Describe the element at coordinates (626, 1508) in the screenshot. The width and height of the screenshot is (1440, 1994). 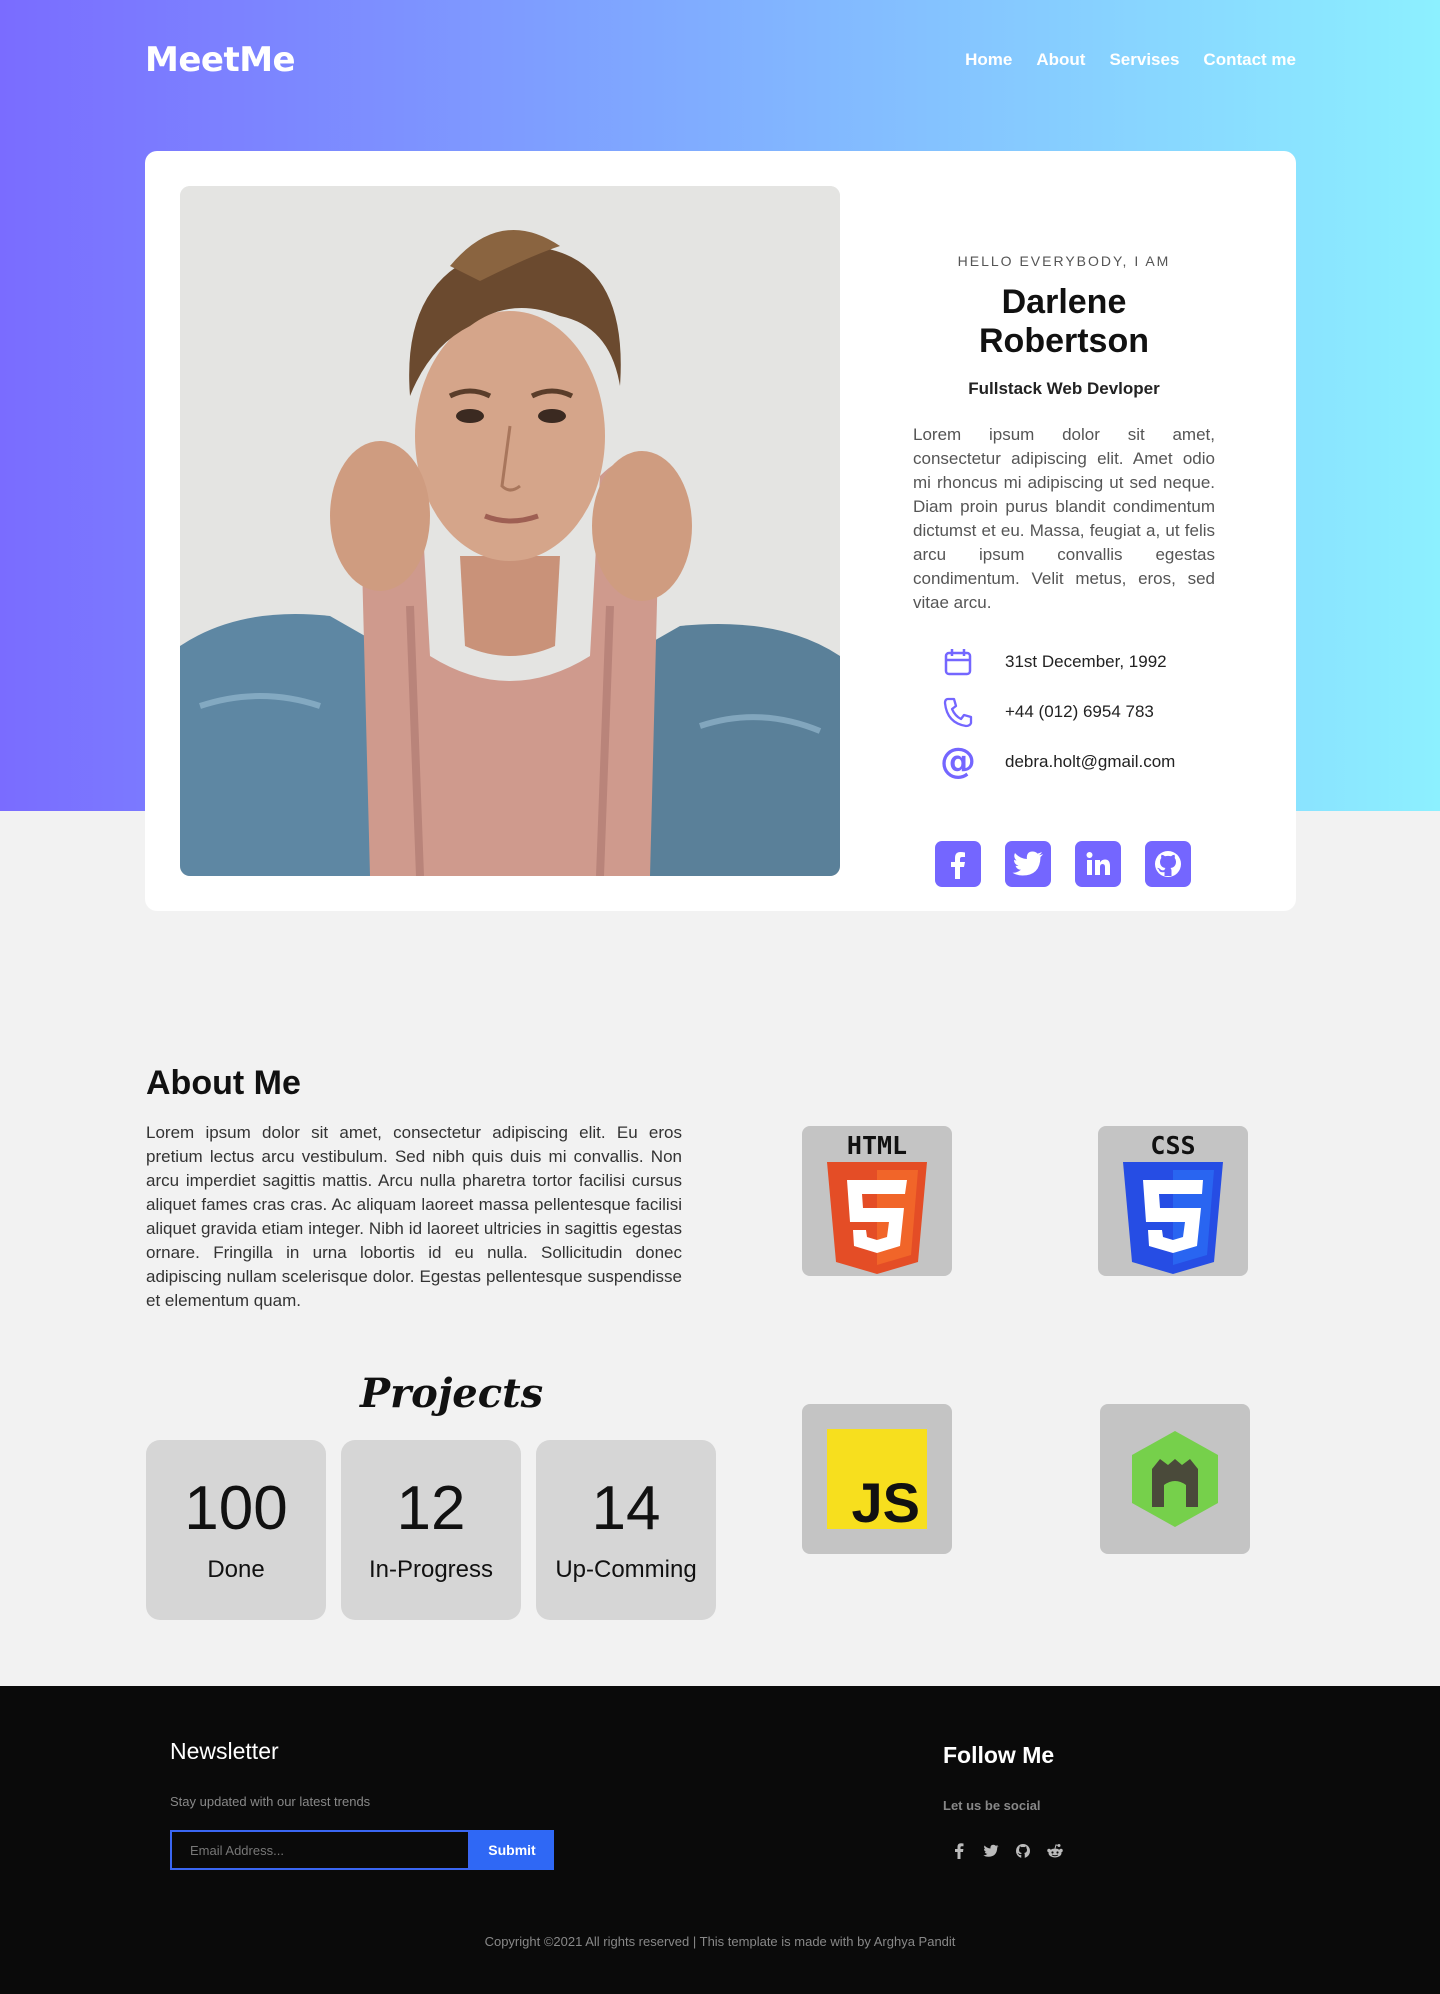
I see `stat-value: 14` at that location.